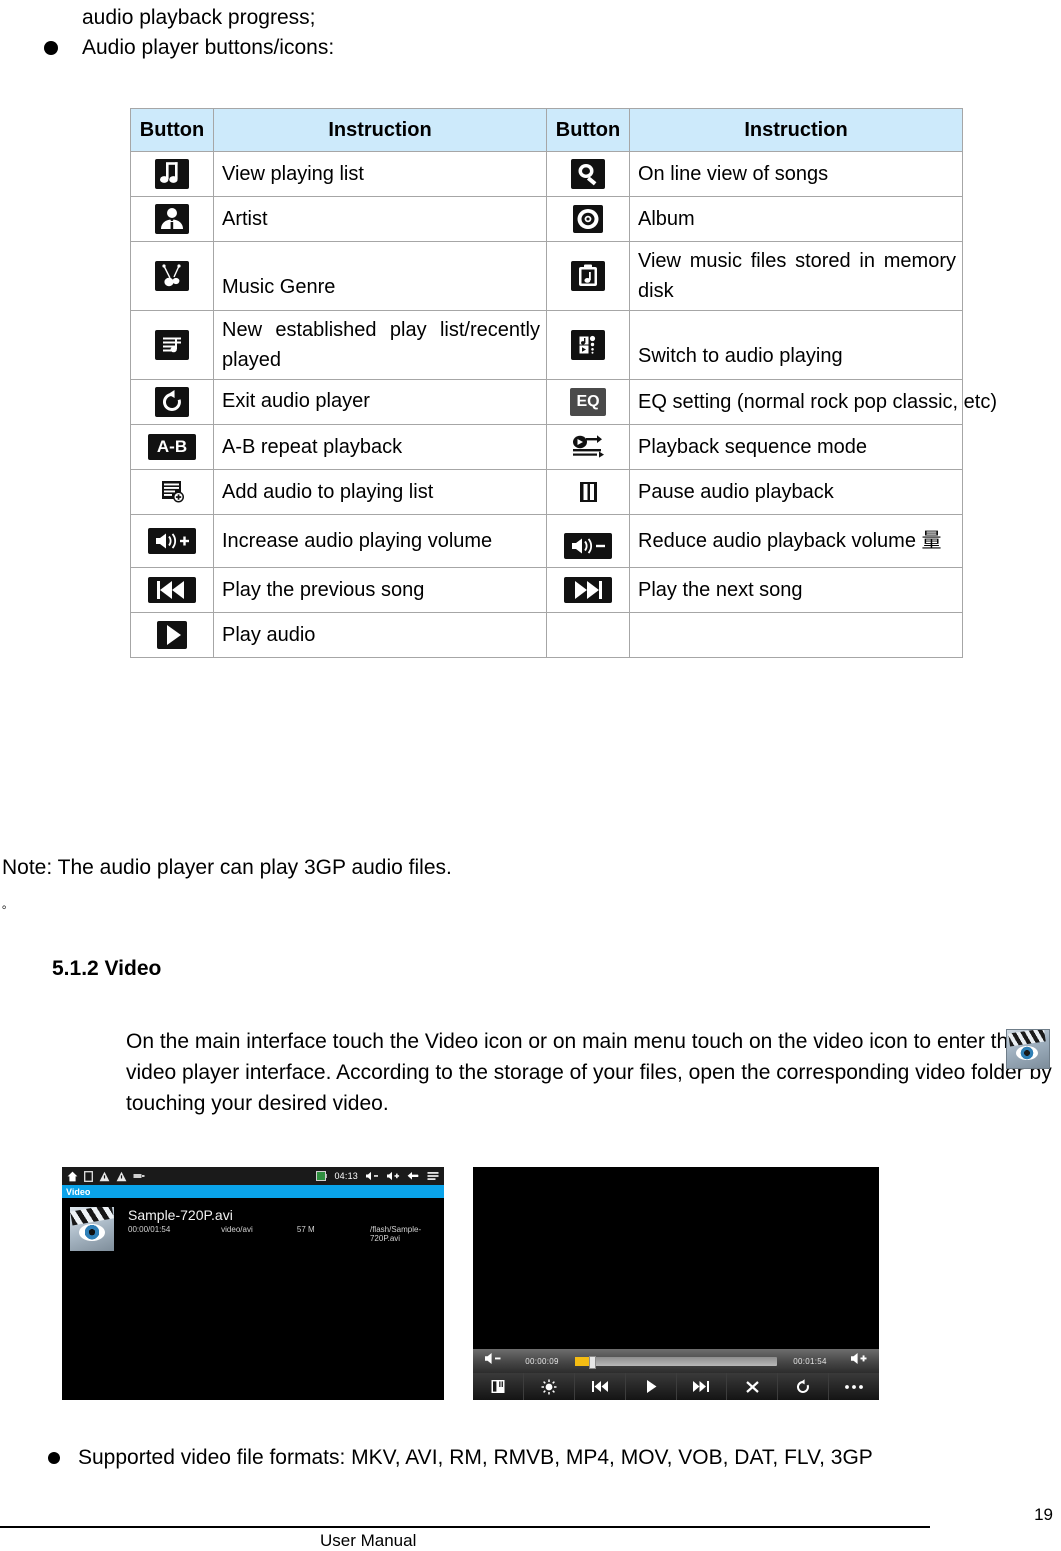 The width and height of the screenshot is (1061, 1551). What do you see at coordinates (1027, 1053) in the screenshot?
I see `eye-icon` at bounding box center [1027, 1053].